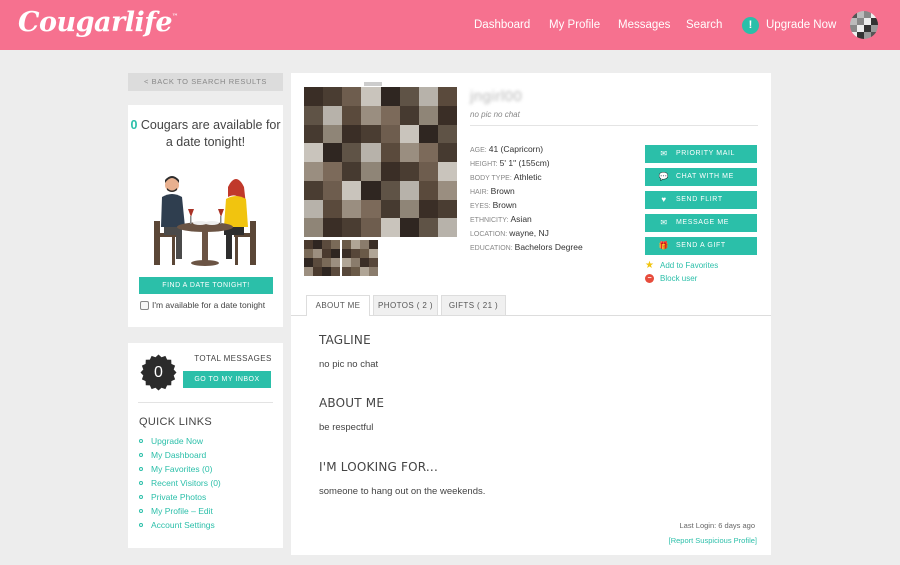 The width and height of the screenshot is (900, 565). What do you see at coordinates (704, 25) in the screenshot?
I see `nav-search: Search` at bounding box center [704, 25].